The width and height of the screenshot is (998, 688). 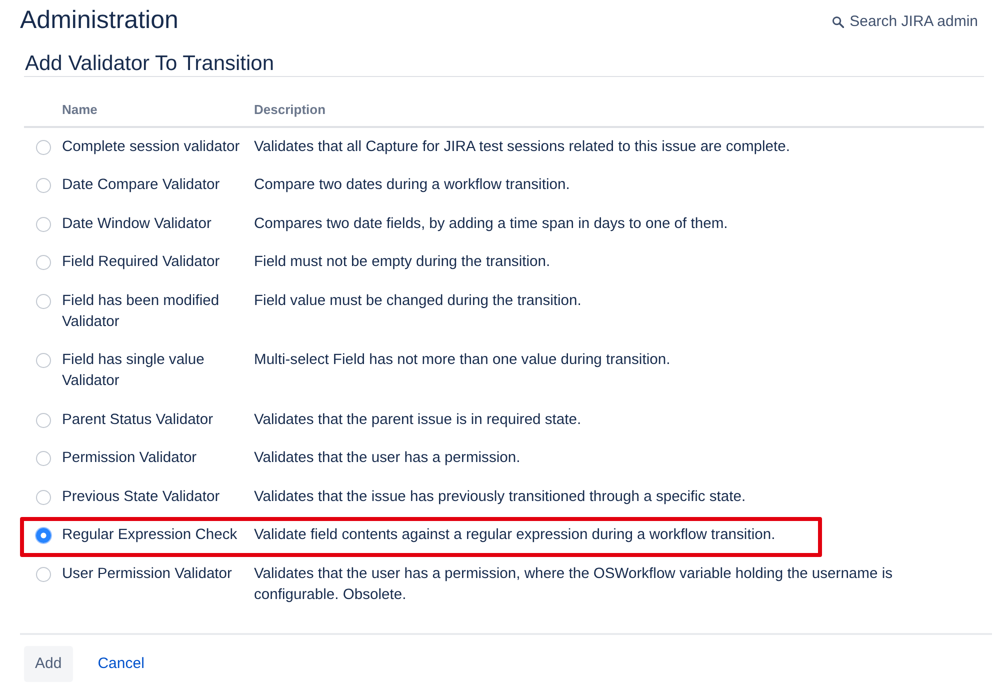 What do you see at coordinates (522, 147) in the screenshot?
I see `validator-description: Validates that all Capture for JIRA test sessions related to this issue are complete.` at bounding box center [522, 147].